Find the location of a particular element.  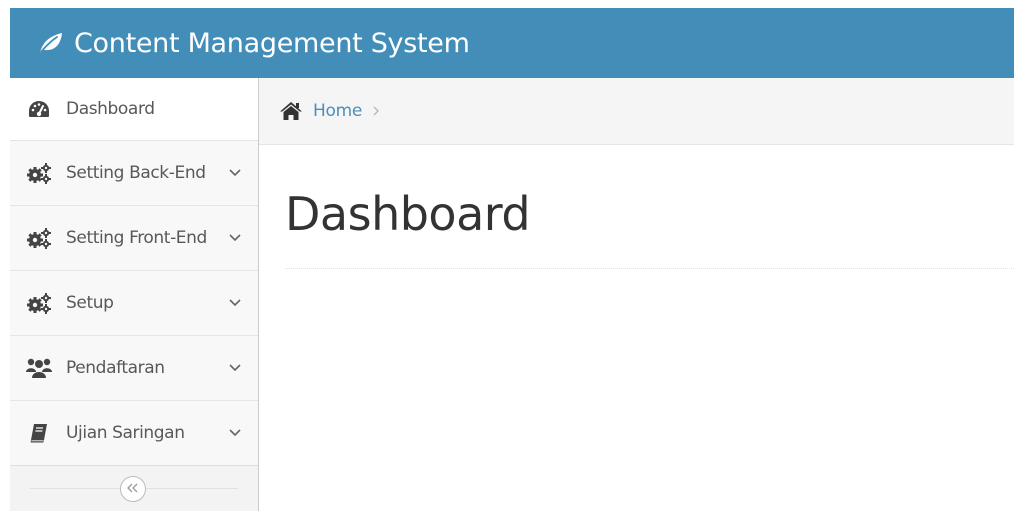

top-navbar: Content Management System is located at coordinates (512, 43).